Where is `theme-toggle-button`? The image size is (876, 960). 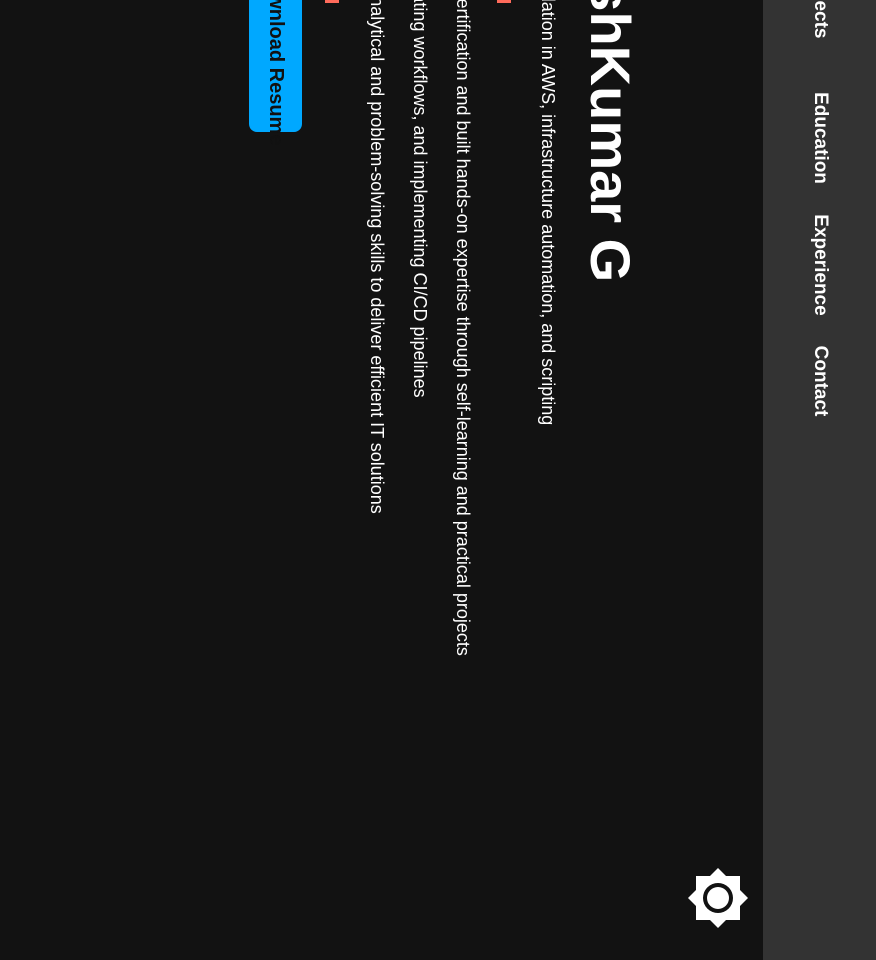
theme-toggle-button is located at coordinates (718, 898).